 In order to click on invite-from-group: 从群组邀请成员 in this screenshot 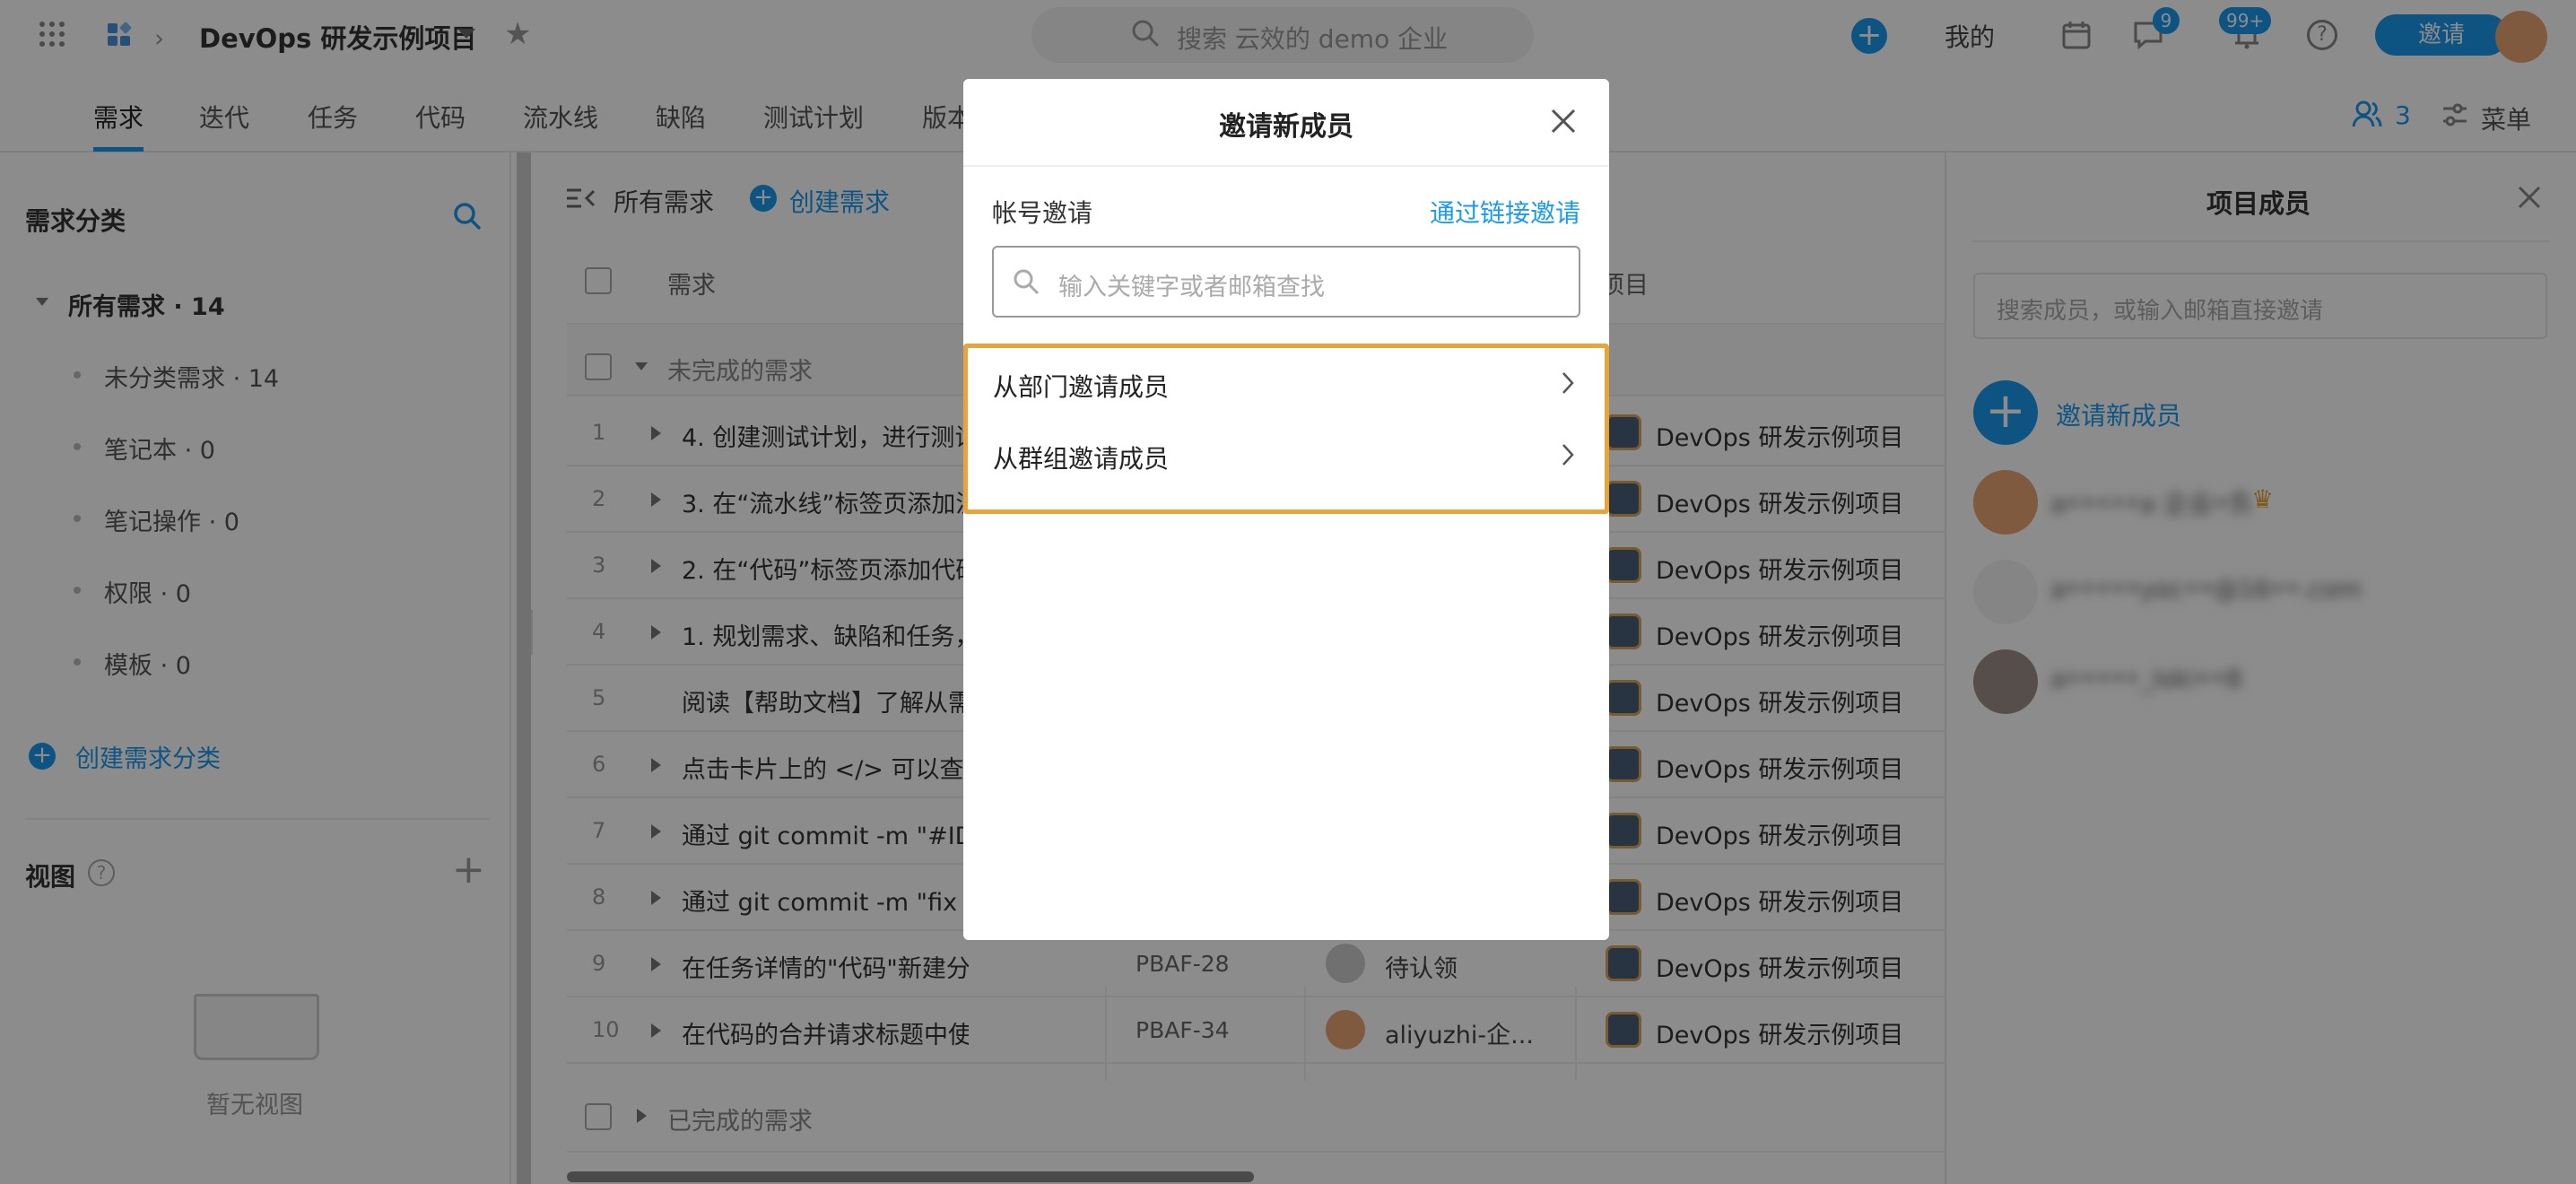, I will do `click(1286, 461)`.